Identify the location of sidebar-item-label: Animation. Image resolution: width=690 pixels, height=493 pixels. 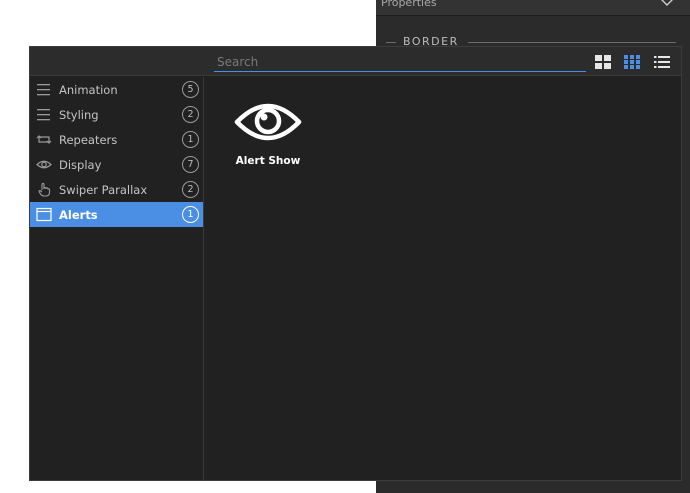
(88, 90).